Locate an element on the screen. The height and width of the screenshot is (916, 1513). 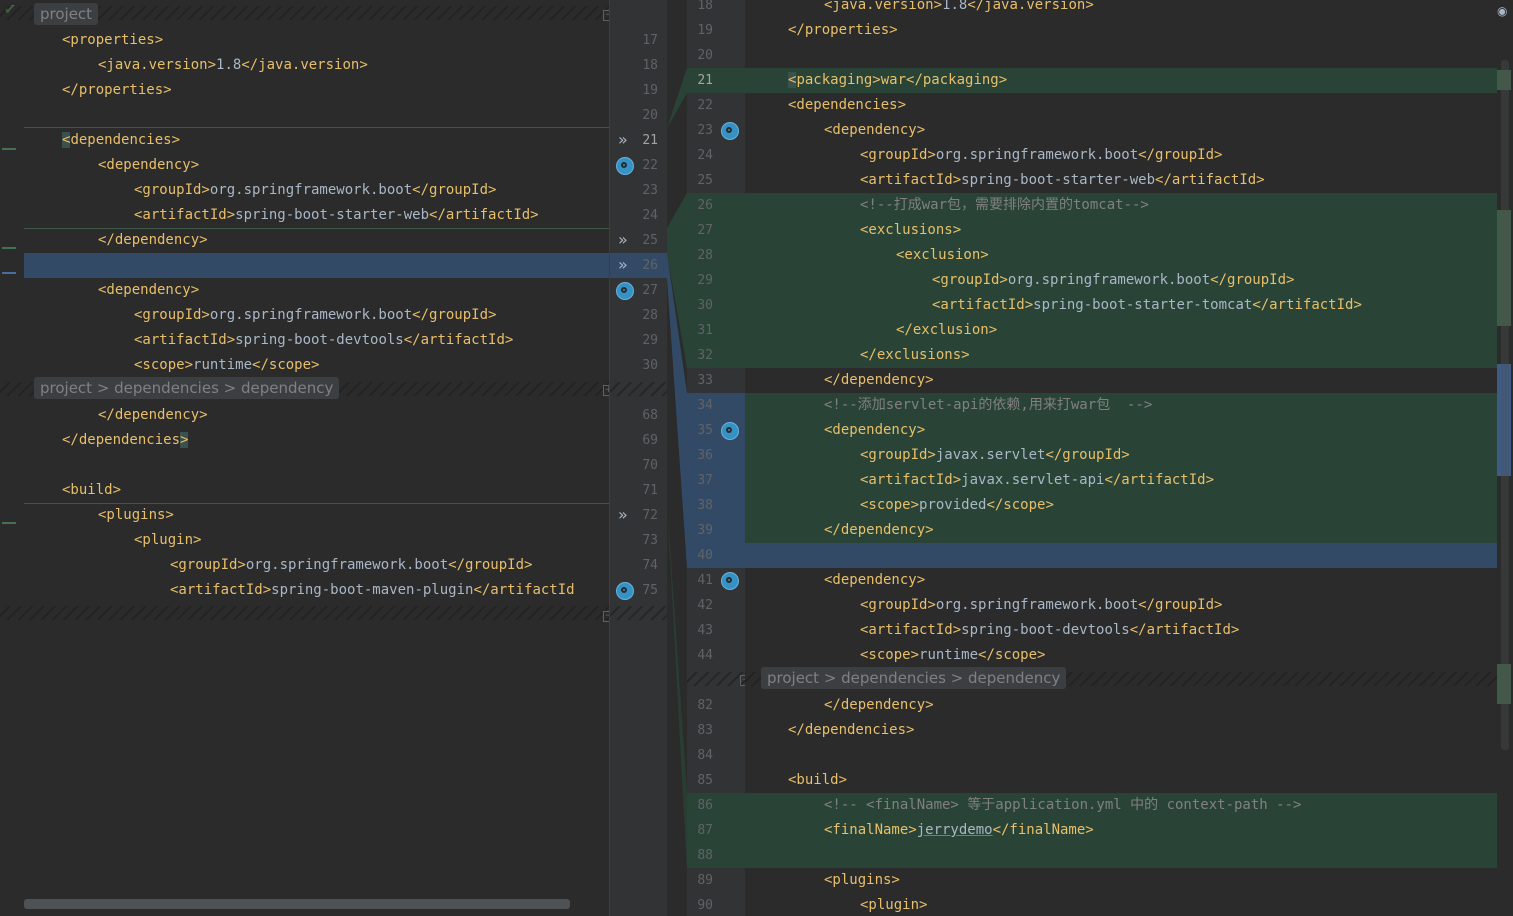
code-line-82: </dependency> is located at coordinates (879, 705).